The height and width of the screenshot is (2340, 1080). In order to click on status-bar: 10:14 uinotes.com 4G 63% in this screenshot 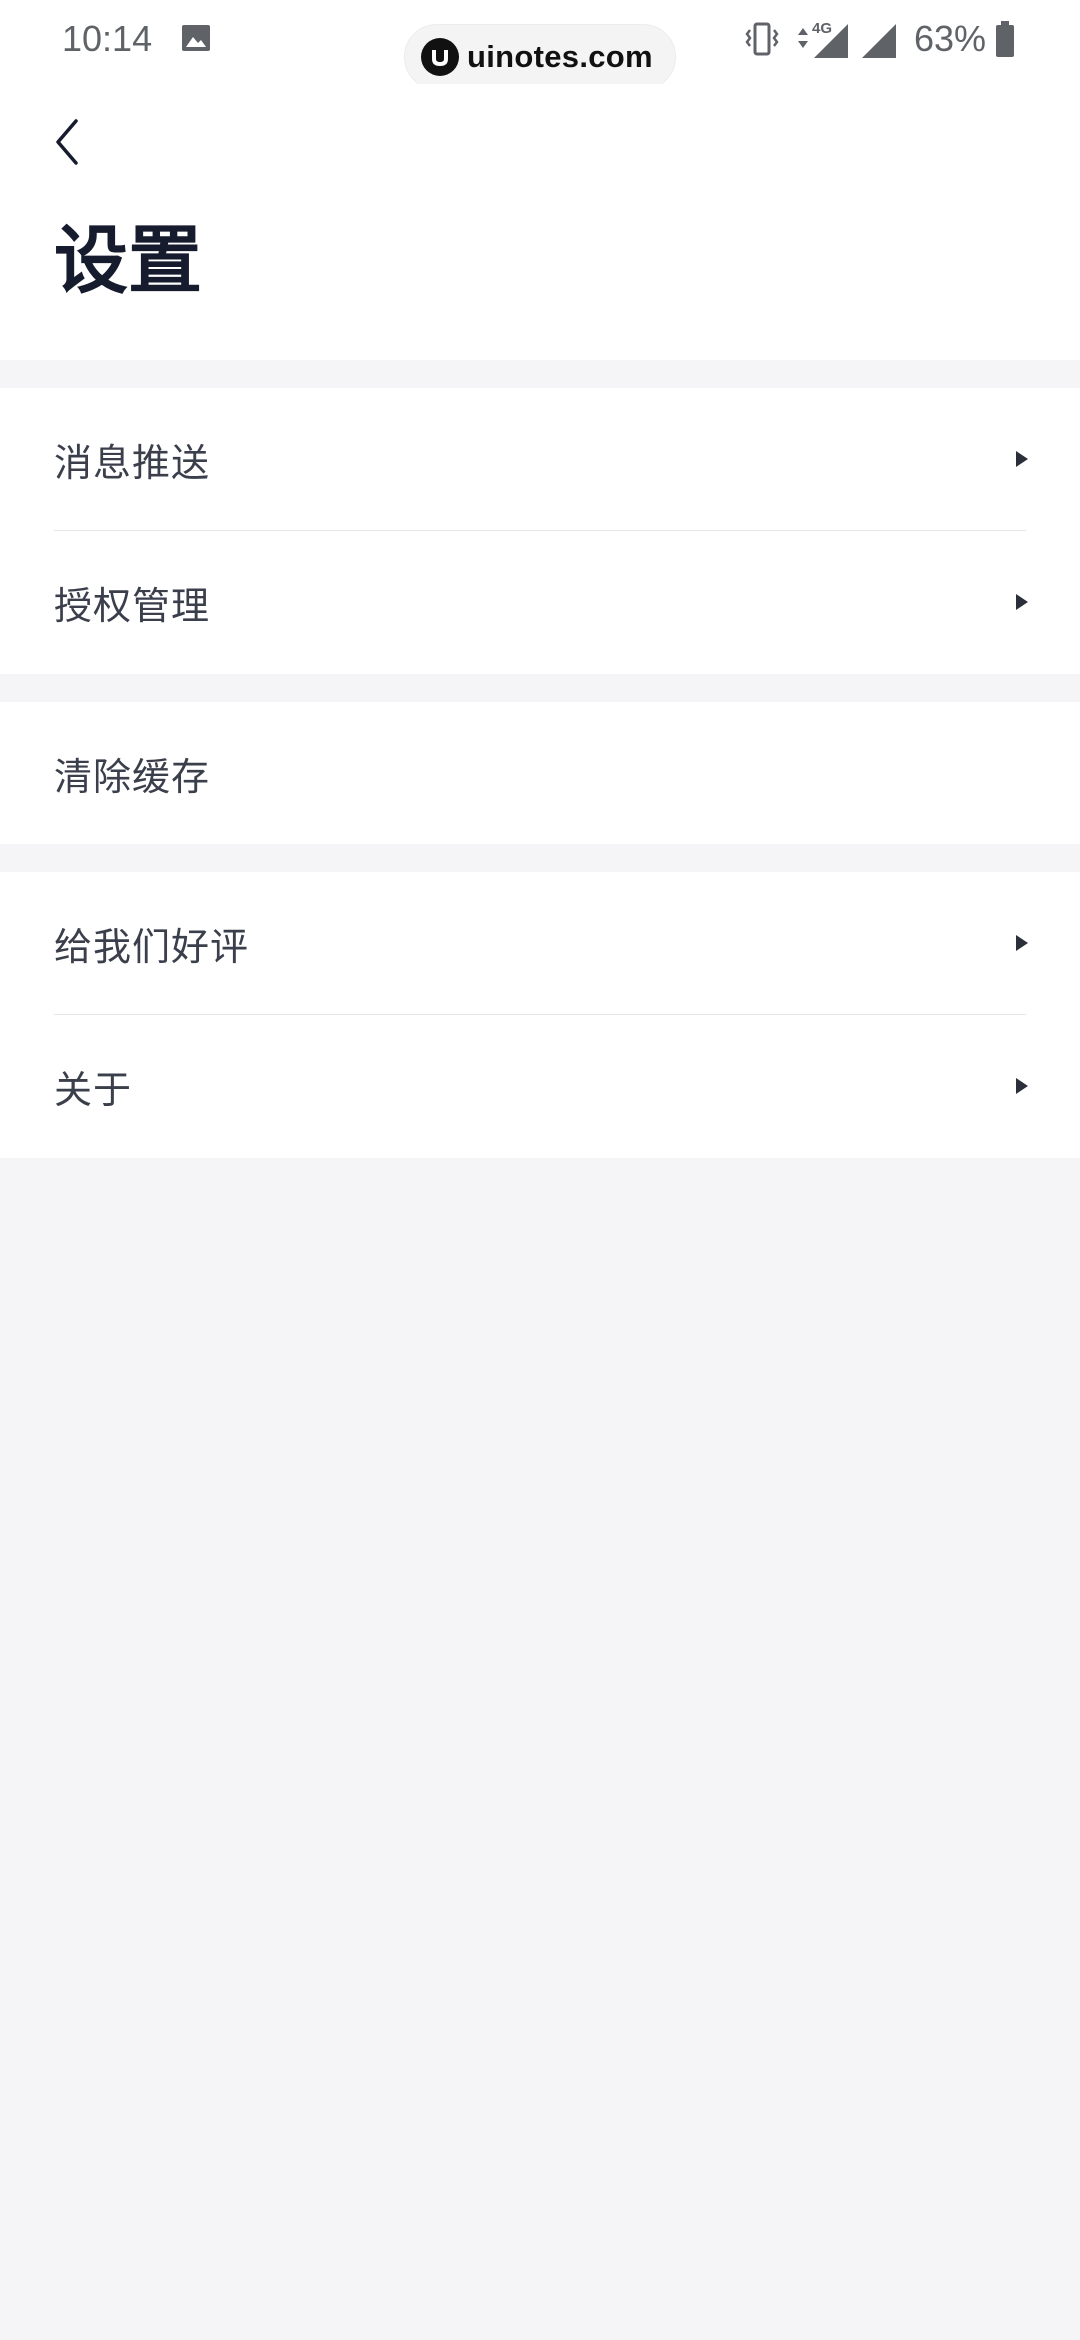, I will do `click(540, 45)`.